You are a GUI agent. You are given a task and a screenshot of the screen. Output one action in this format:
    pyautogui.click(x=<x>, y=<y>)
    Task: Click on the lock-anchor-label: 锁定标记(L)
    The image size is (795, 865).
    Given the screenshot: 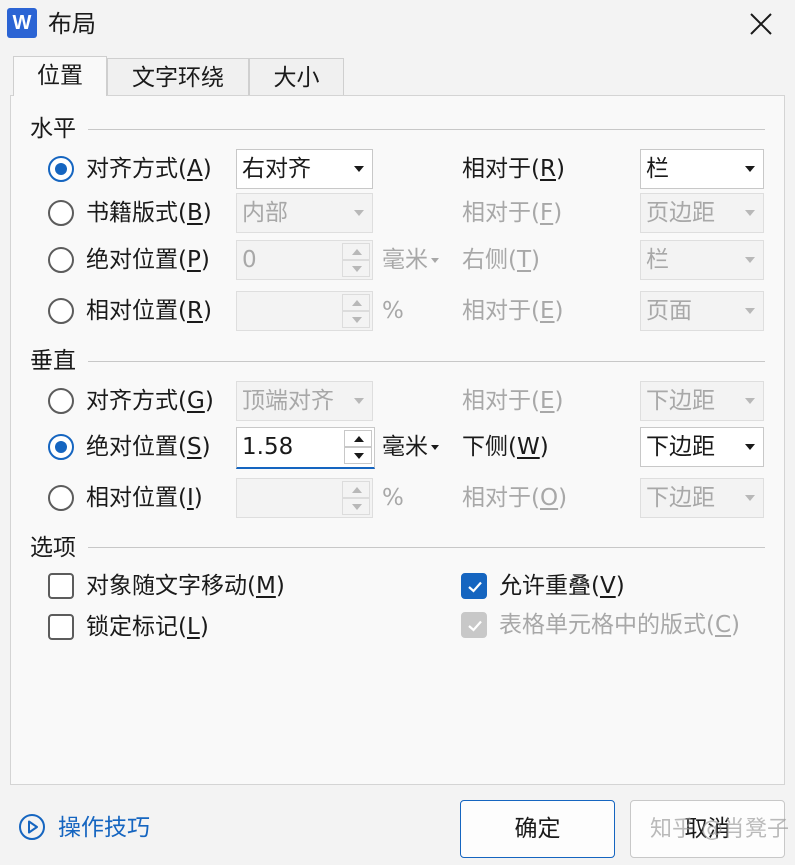 What is the action you would take?
    pyautogui.click(x=147, y=627)
    